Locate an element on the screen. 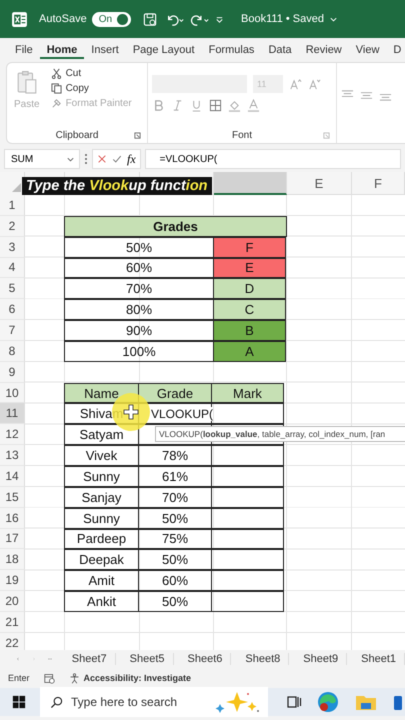  macro-record-icon is located at coordinates (49, 678).